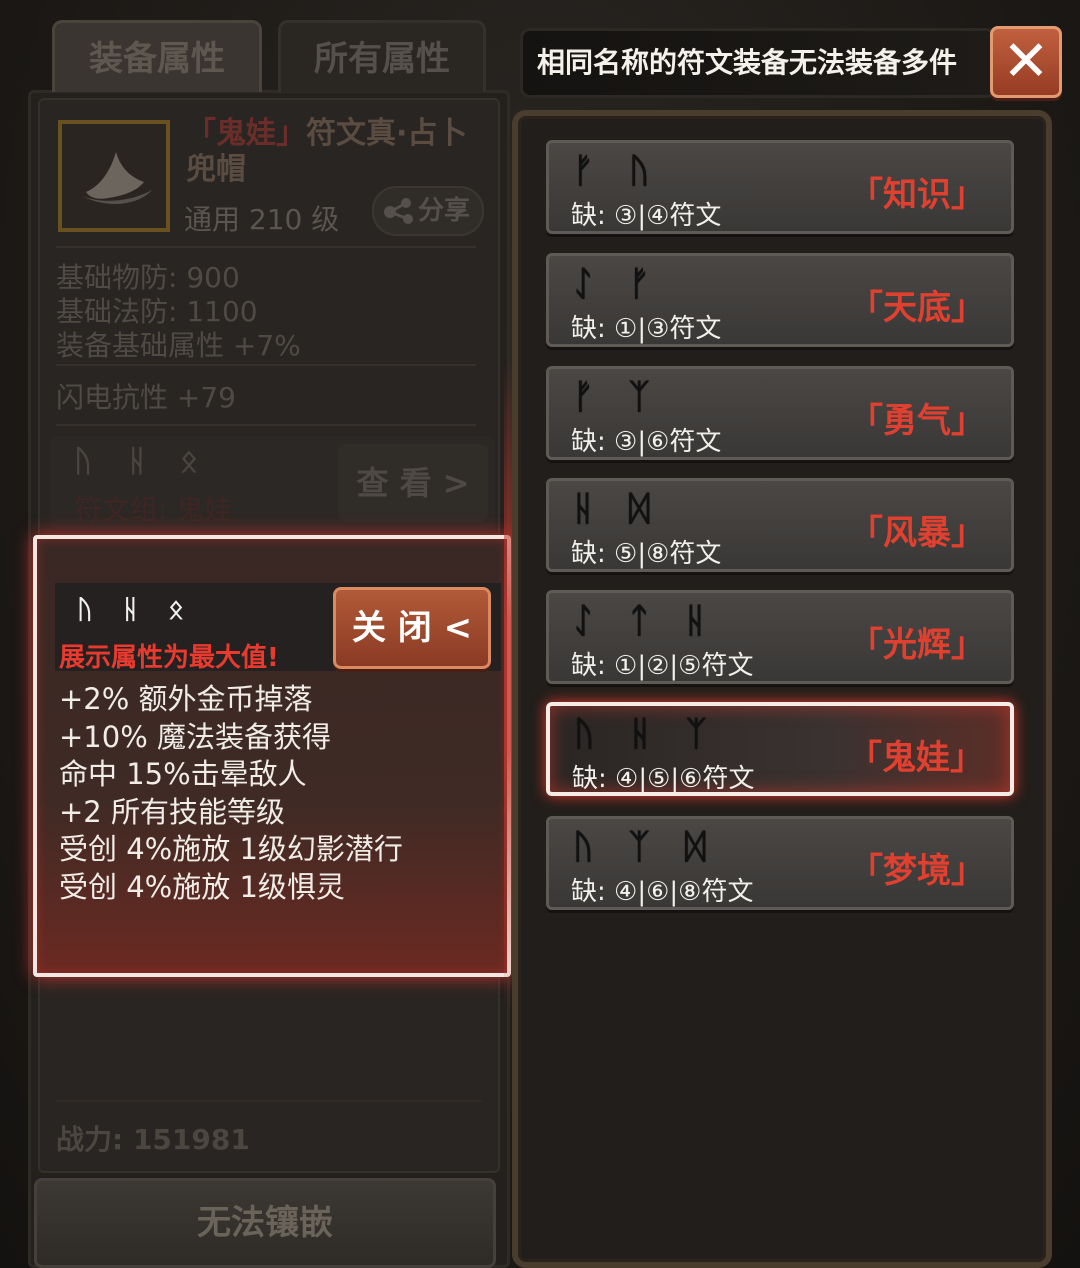 The image size is (1080, 1268). What do you see at coordinates (443, 211) in the screenshot?
I see `share-label: 分享` at bounding box center [443, 211].